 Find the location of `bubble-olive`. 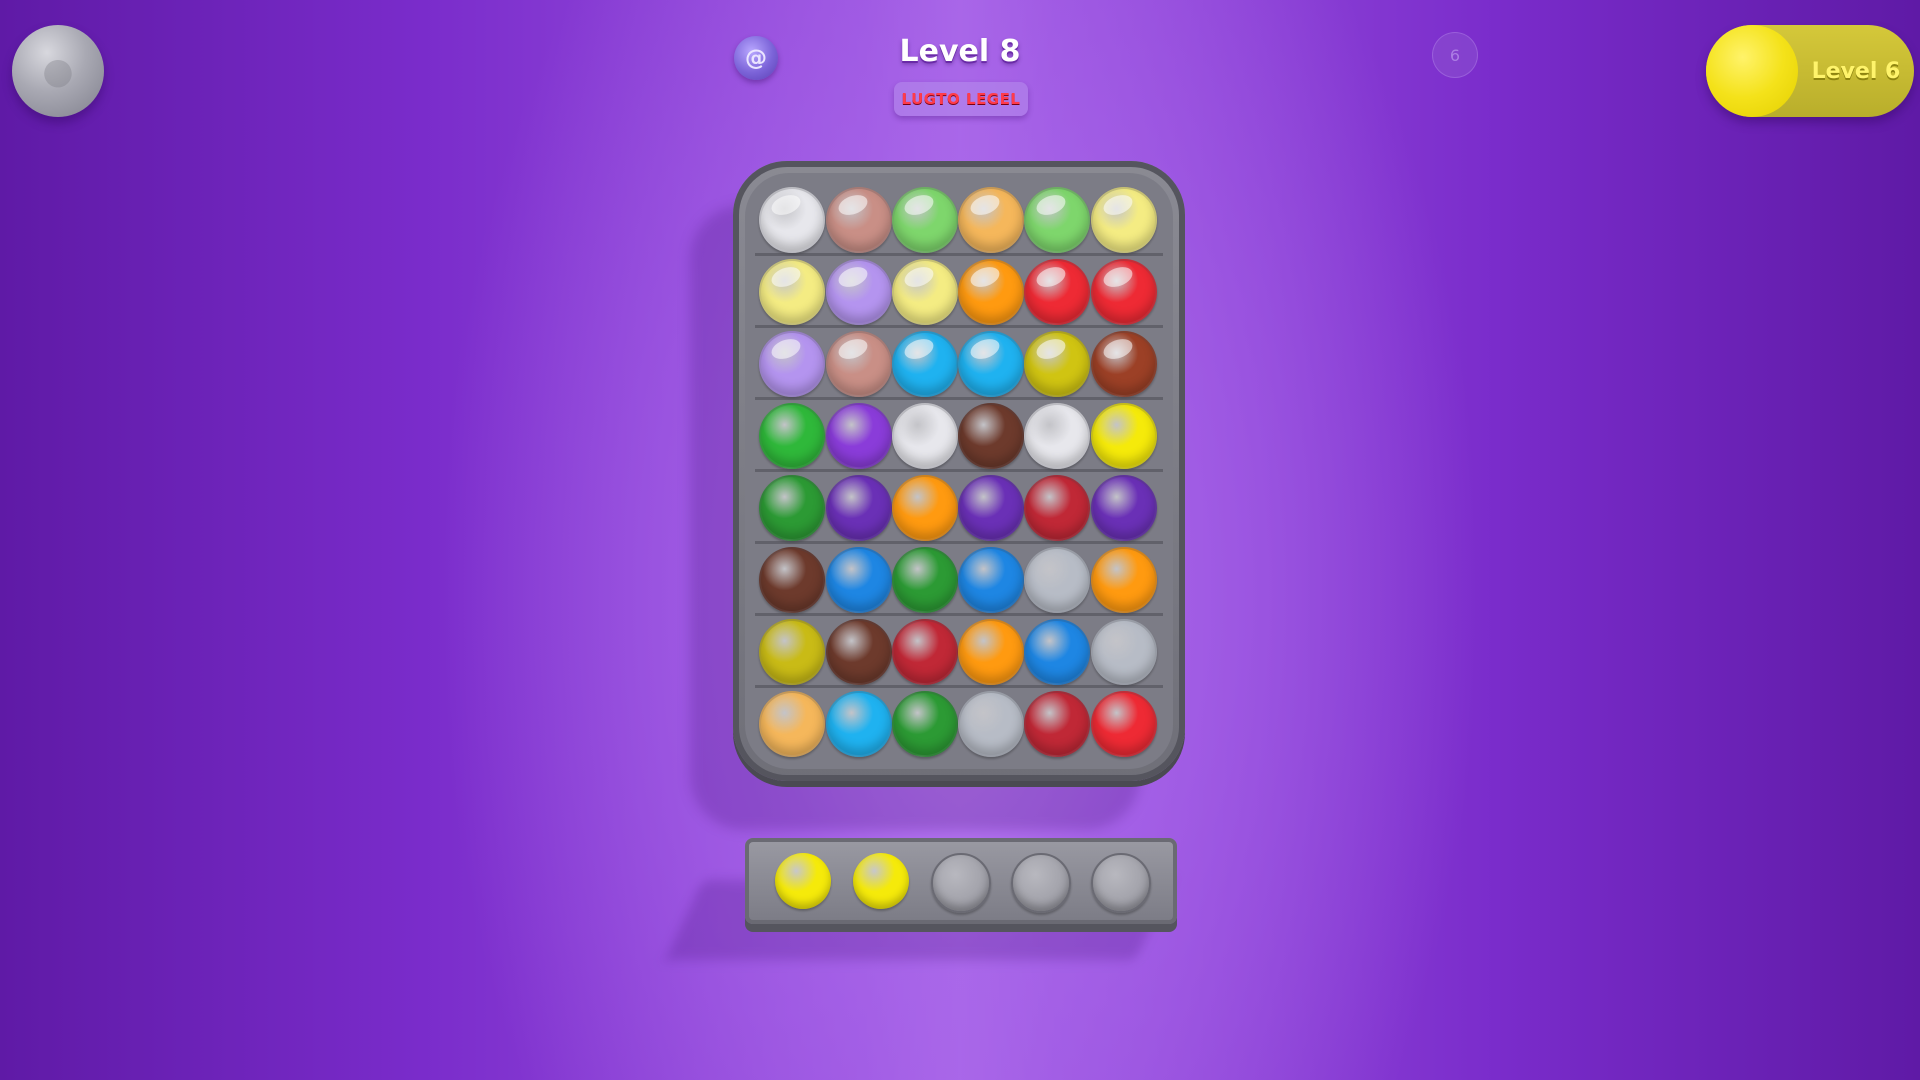

bubble-olive is located at coordinates (1057, 364).